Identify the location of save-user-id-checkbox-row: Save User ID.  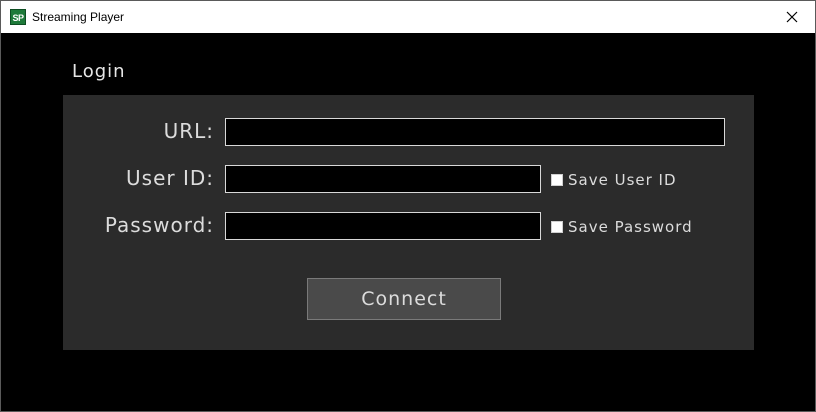
(614, 180).